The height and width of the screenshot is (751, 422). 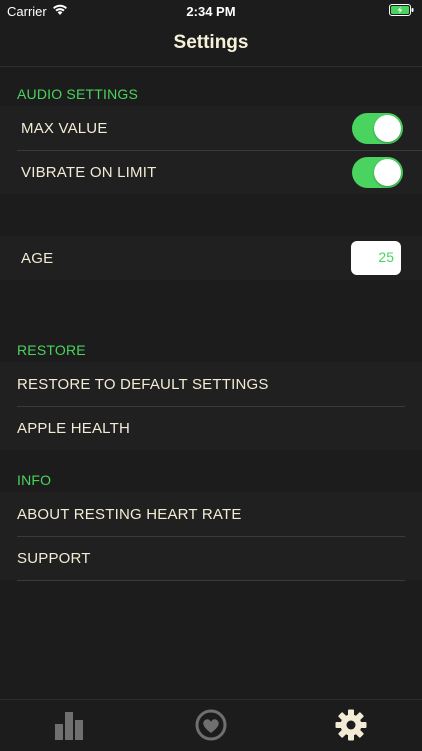 I want to click on restore-header: RESTORE, so click(x=51, y=350).